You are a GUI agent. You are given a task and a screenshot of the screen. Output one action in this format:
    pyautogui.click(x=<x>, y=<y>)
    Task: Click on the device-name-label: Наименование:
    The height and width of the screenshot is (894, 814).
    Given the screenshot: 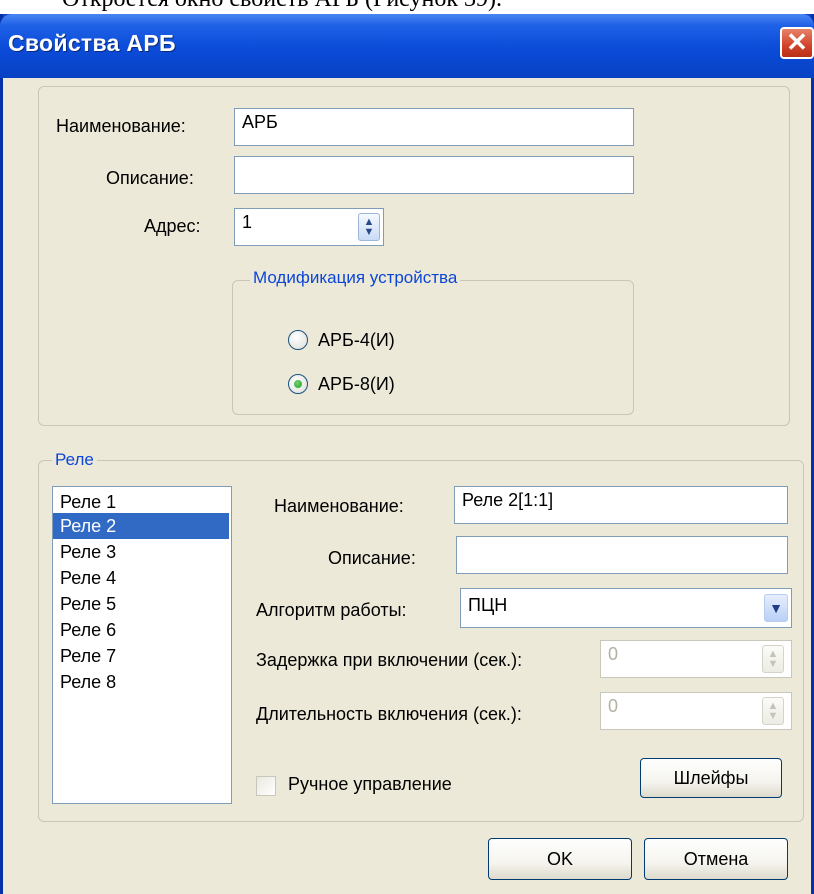 What is the action you would take?
    pyautogui.click(x=121, y=126)
    